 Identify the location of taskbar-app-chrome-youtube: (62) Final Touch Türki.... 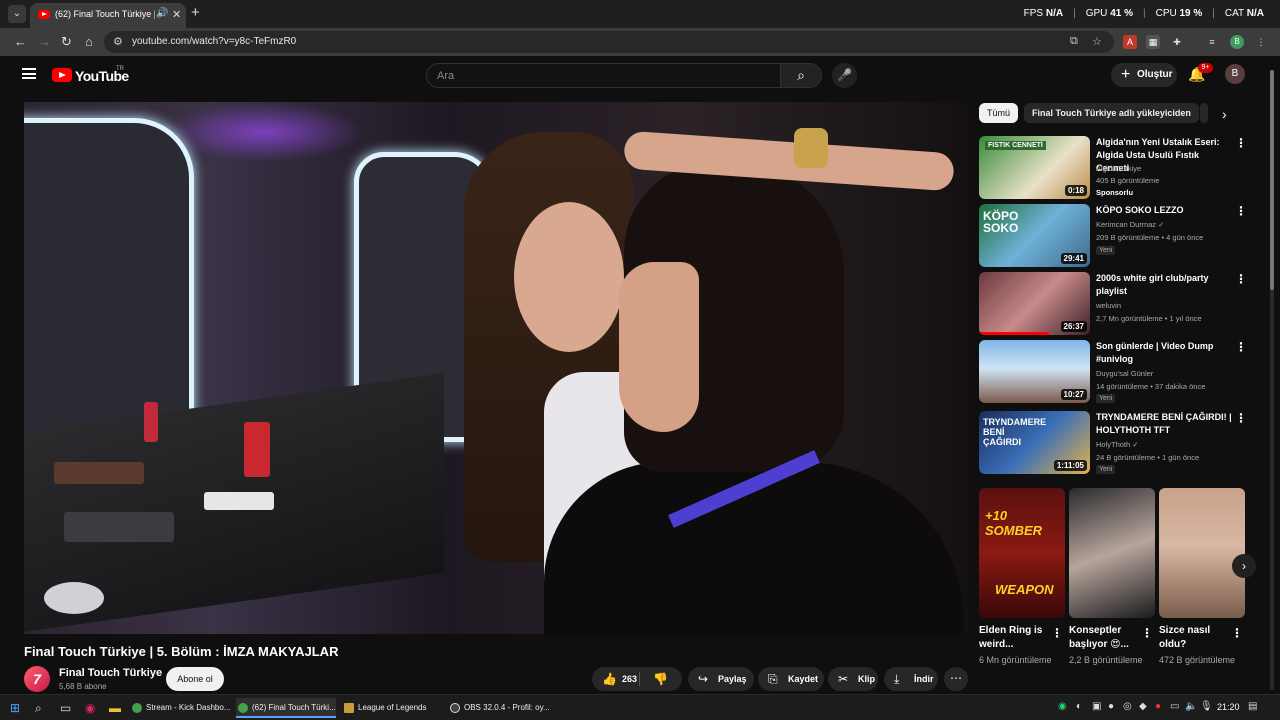
(286, 708).